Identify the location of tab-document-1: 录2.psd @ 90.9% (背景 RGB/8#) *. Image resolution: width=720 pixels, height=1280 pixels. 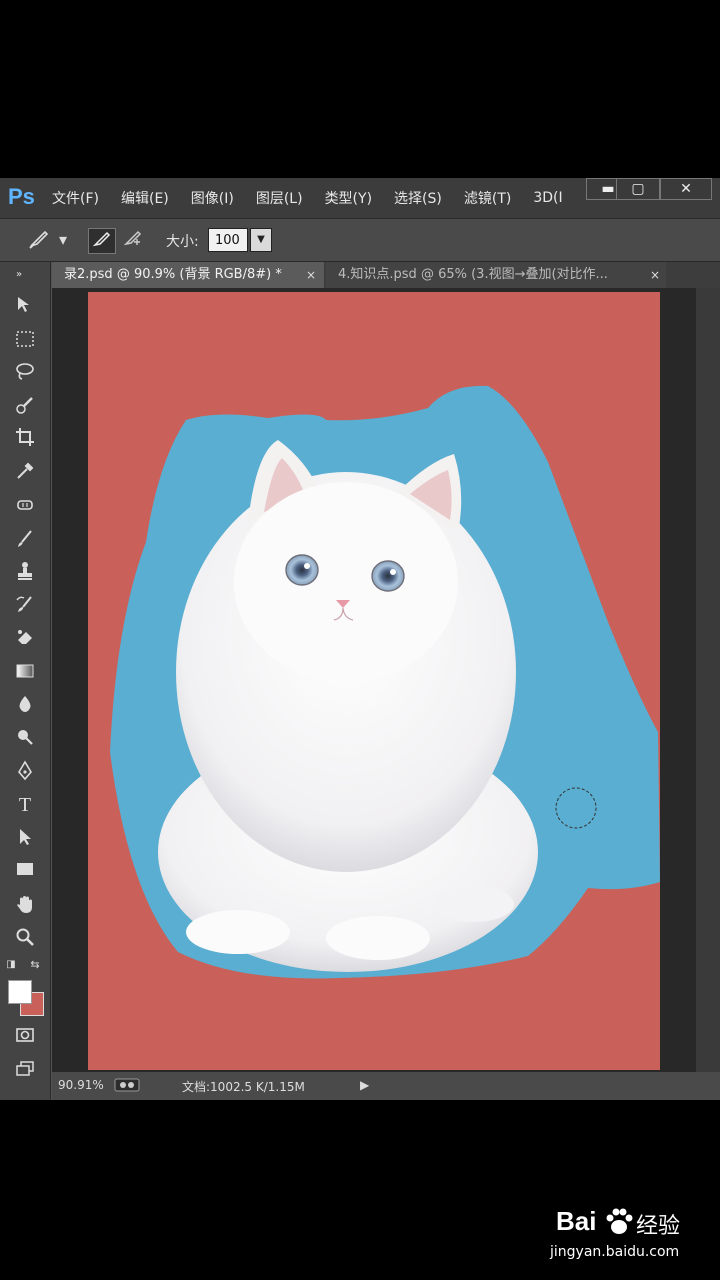
(188, 275).